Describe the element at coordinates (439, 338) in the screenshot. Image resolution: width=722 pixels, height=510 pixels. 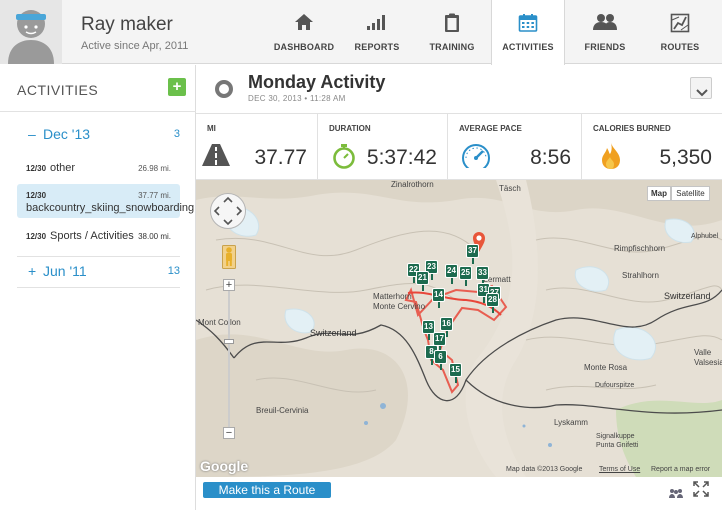
I see `mile-marker-label: 17` at that location.